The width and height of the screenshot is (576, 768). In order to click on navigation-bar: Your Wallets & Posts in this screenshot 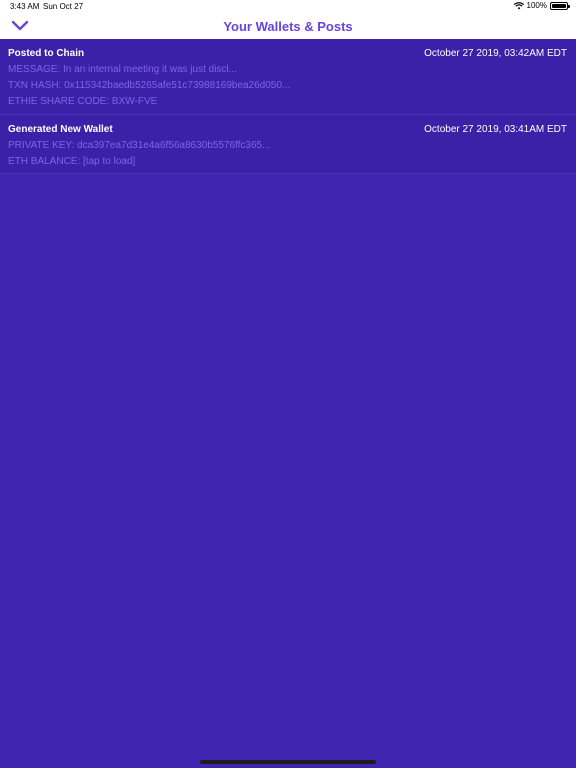, I will do `click(288, 26)`.